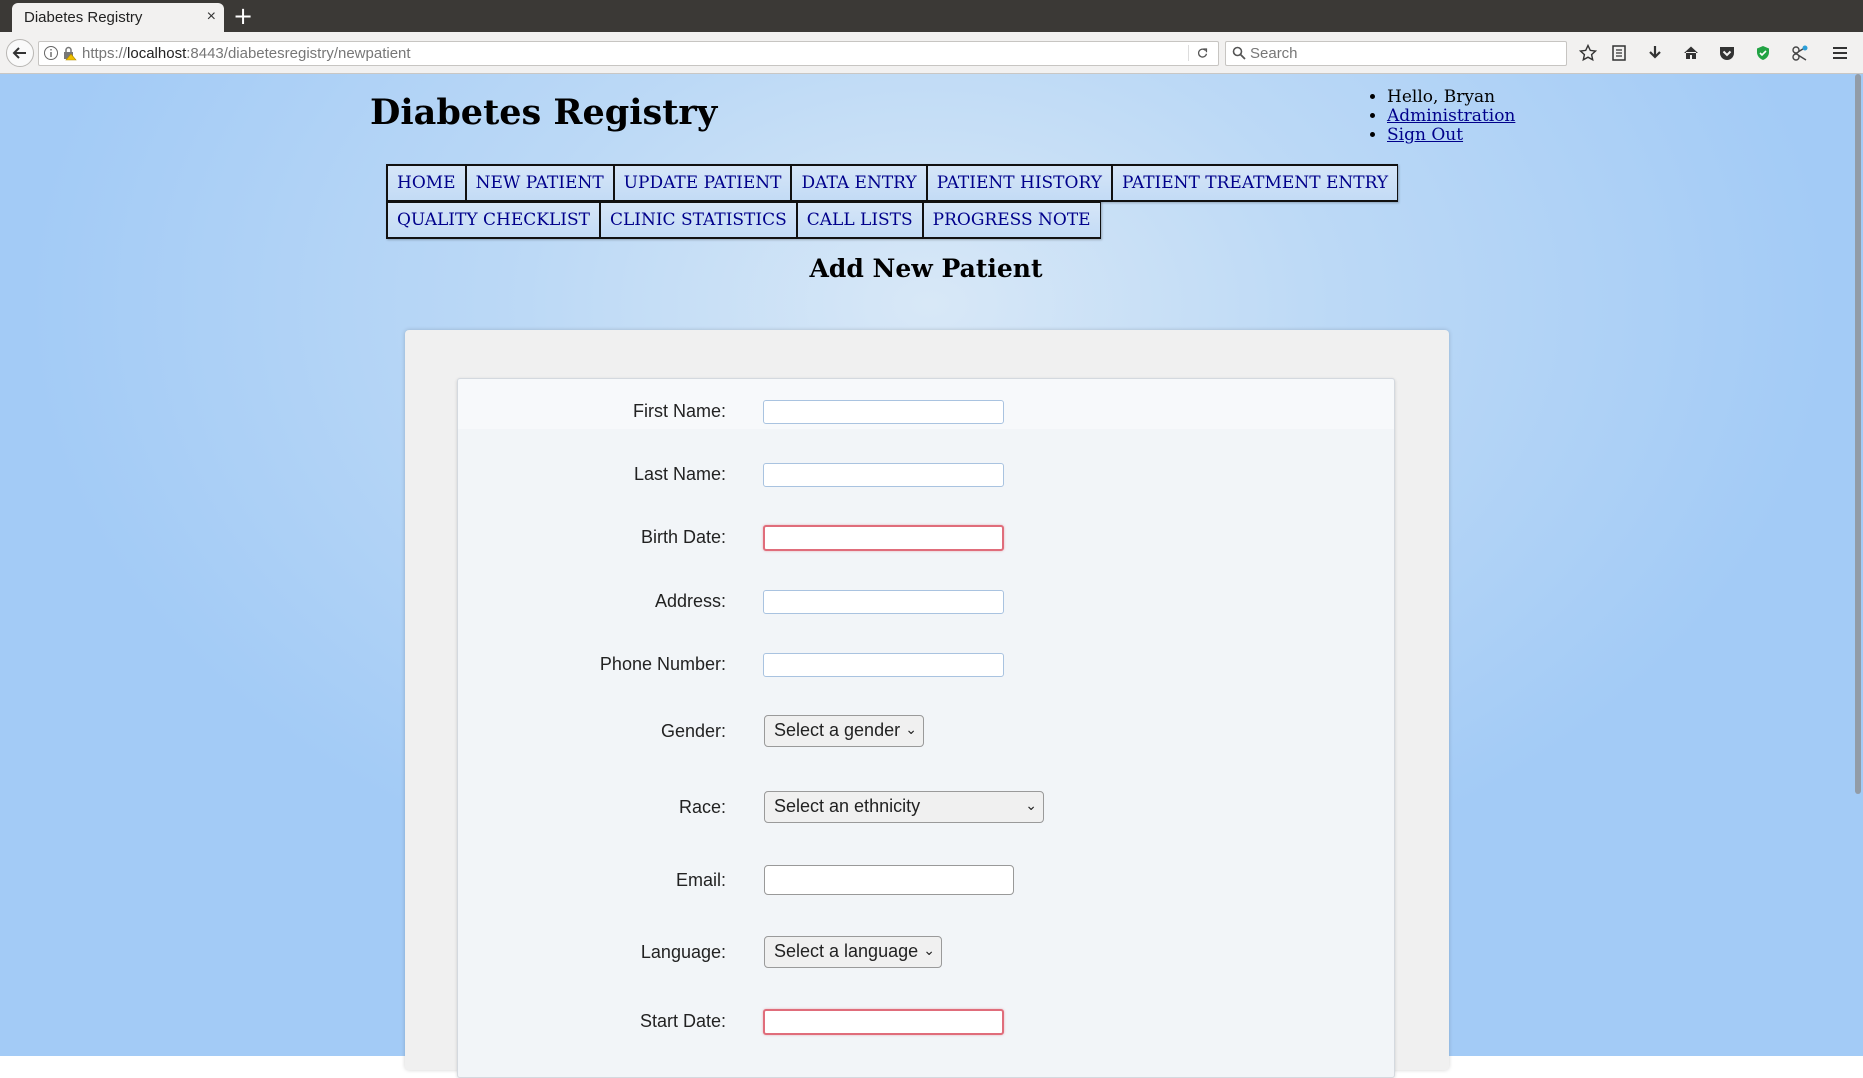  I want to click on shield-icon, so click(1763, 53).